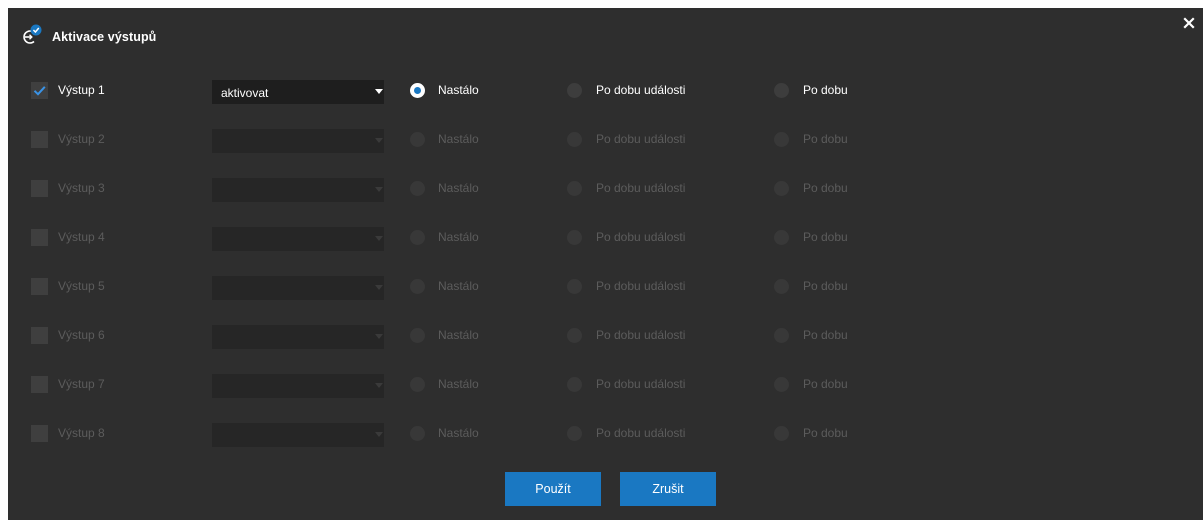  I want to click on output-3-action-select, so click(298, 190).